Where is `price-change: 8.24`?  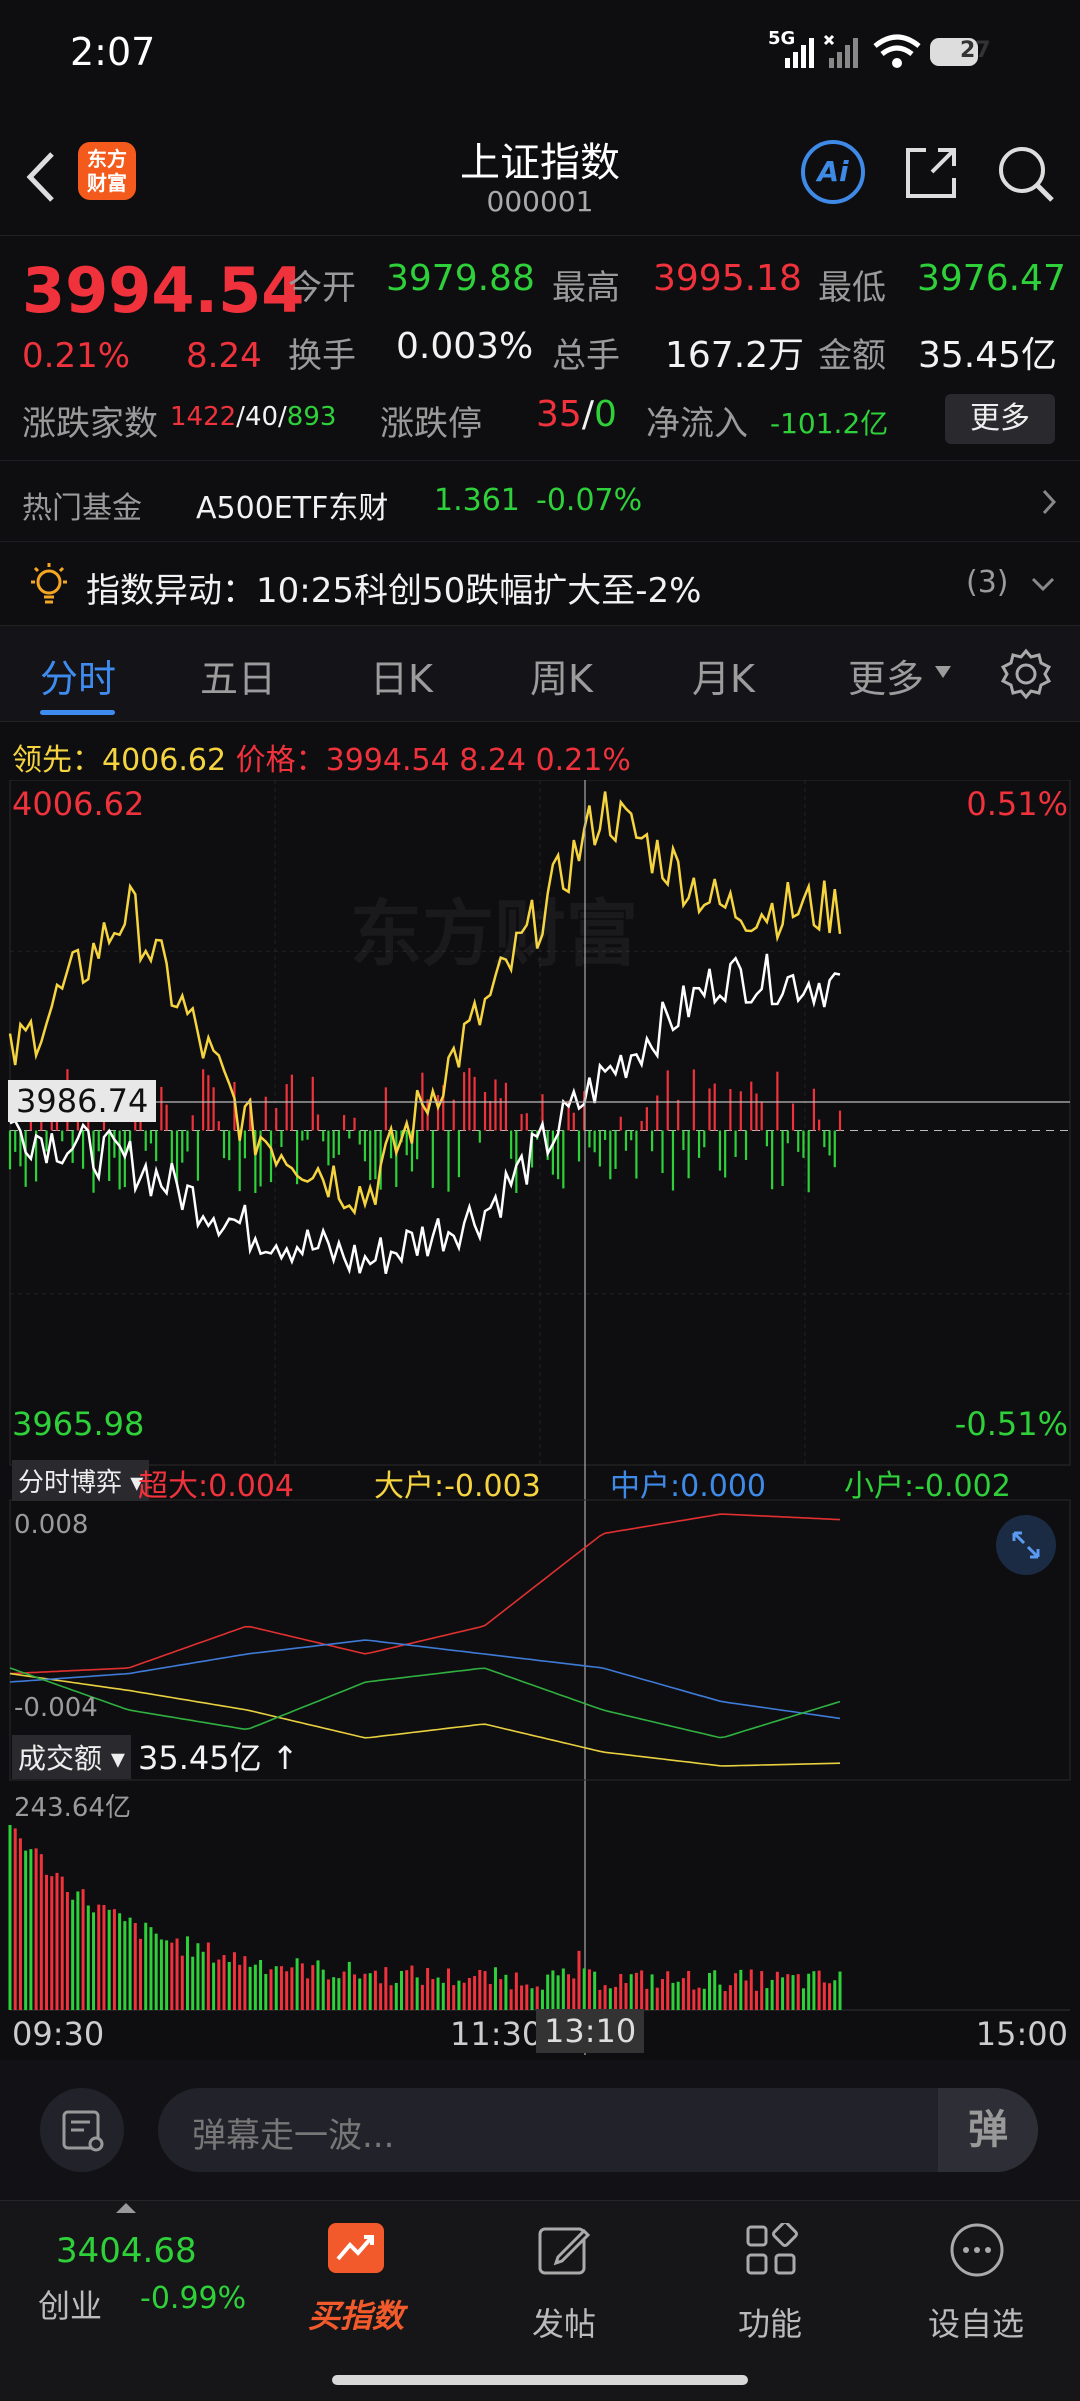
price-change: 8.24 is located at coordinates (493, 760).